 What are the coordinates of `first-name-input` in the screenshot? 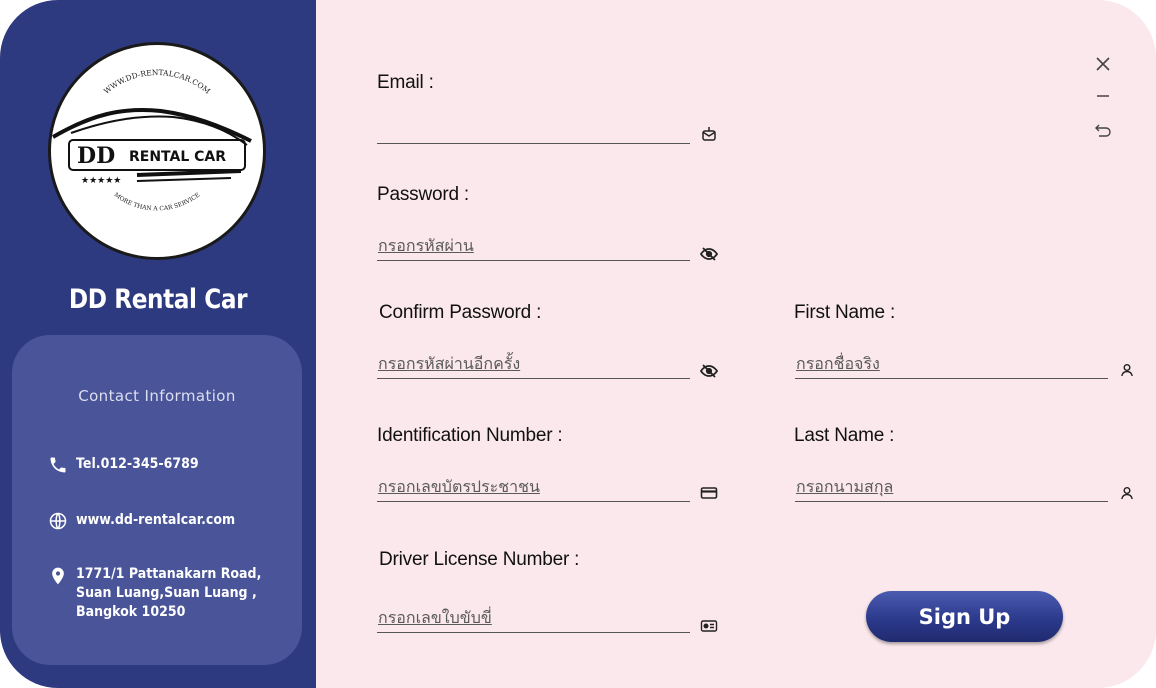 It's located at (951, 365).